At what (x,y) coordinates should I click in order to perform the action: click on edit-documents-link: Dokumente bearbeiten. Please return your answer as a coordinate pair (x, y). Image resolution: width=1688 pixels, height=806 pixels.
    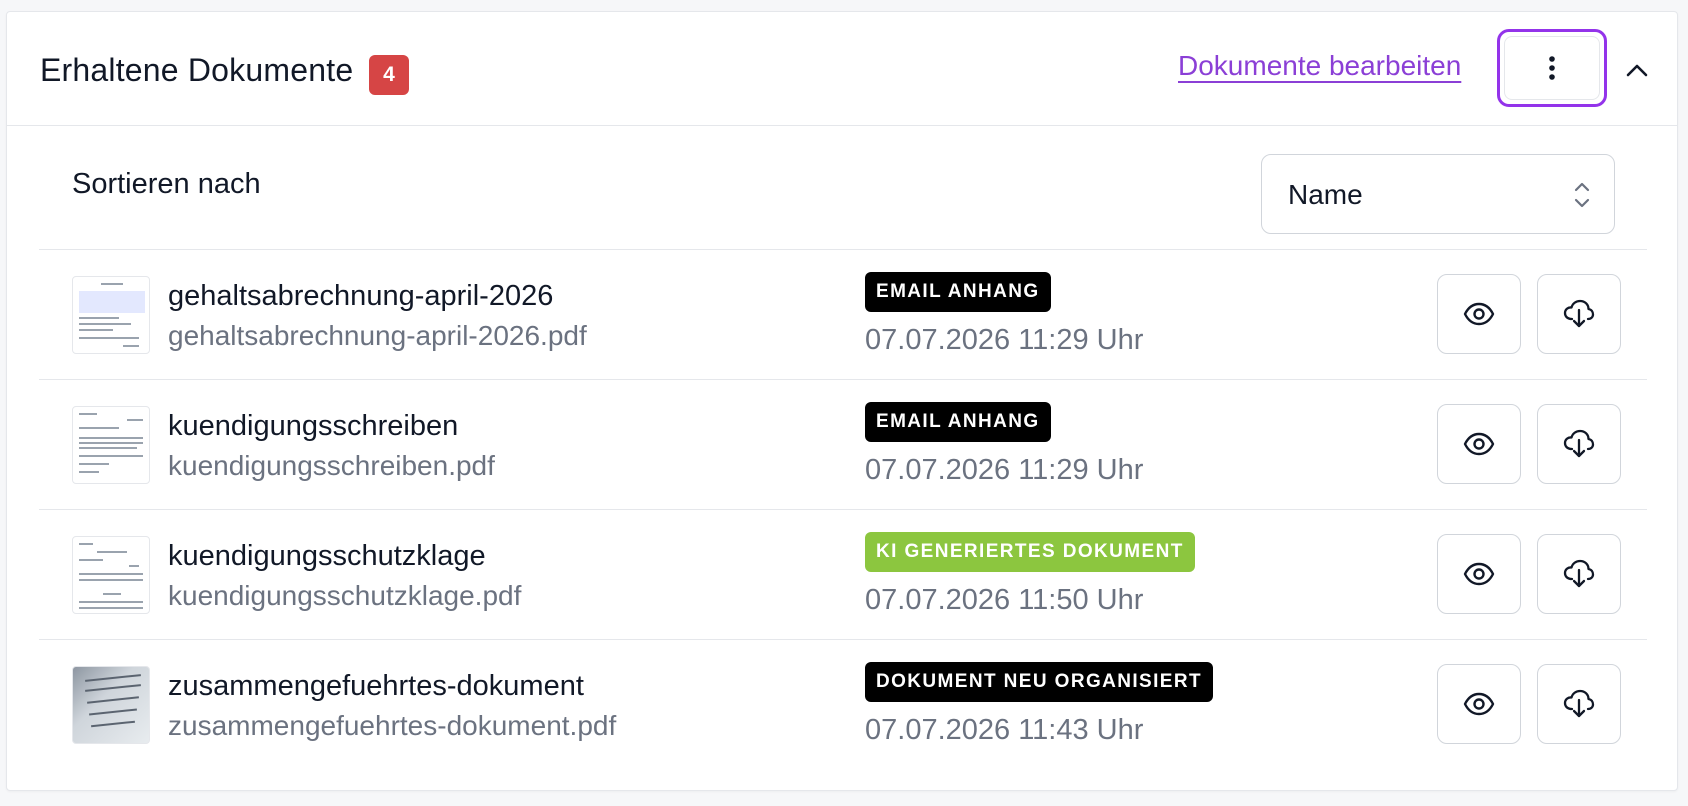
    Looking at the image, I should click on (1319, 66).